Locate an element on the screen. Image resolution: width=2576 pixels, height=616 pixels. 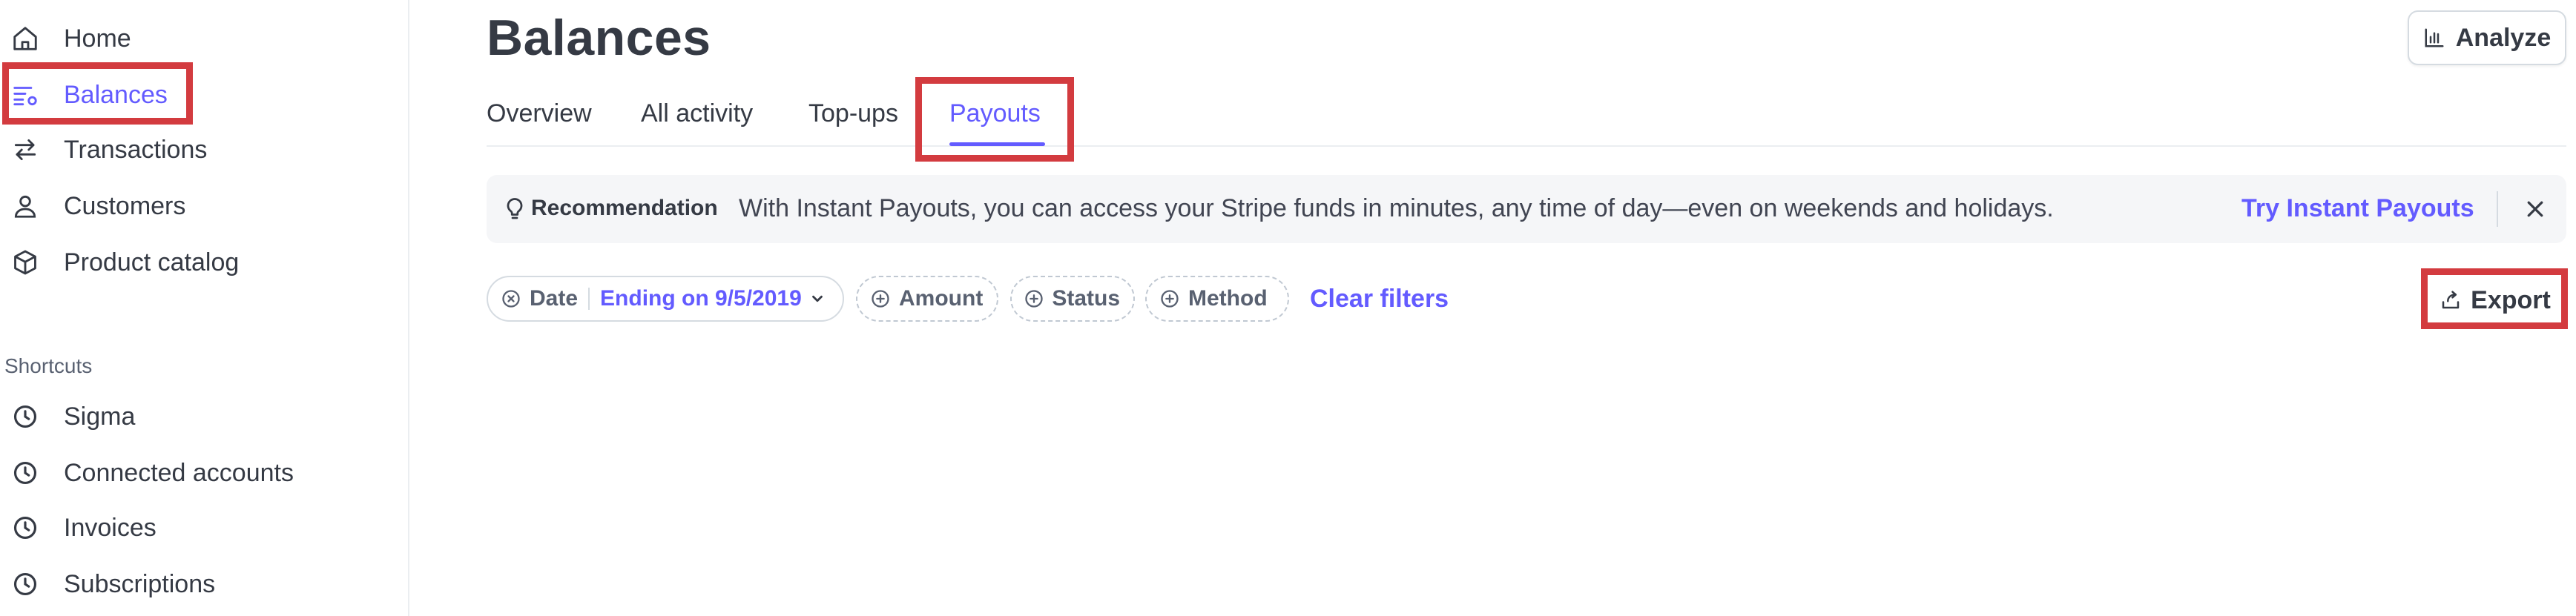
sidebar-item-connected-accounts: Connected accounts is located at coordinates (205, 473).